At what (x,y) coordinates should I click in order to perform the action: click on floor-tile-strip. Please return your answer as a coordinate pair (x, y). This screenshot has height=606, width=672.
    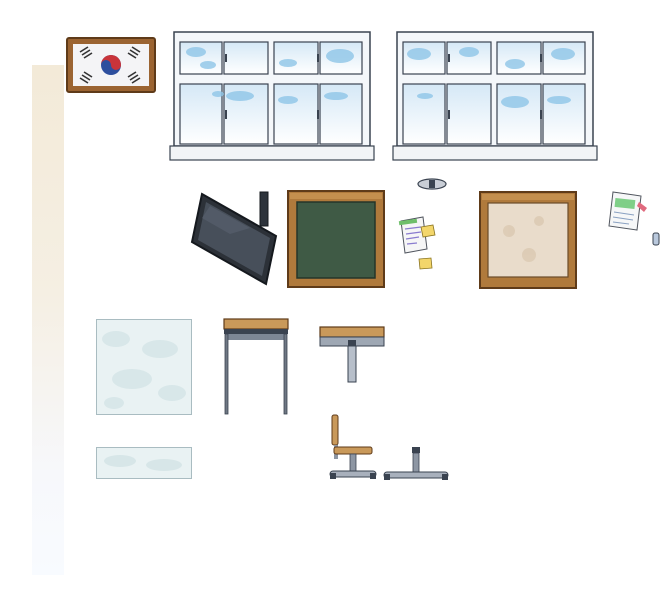
    Looking at the image, I should click on (144, 463).